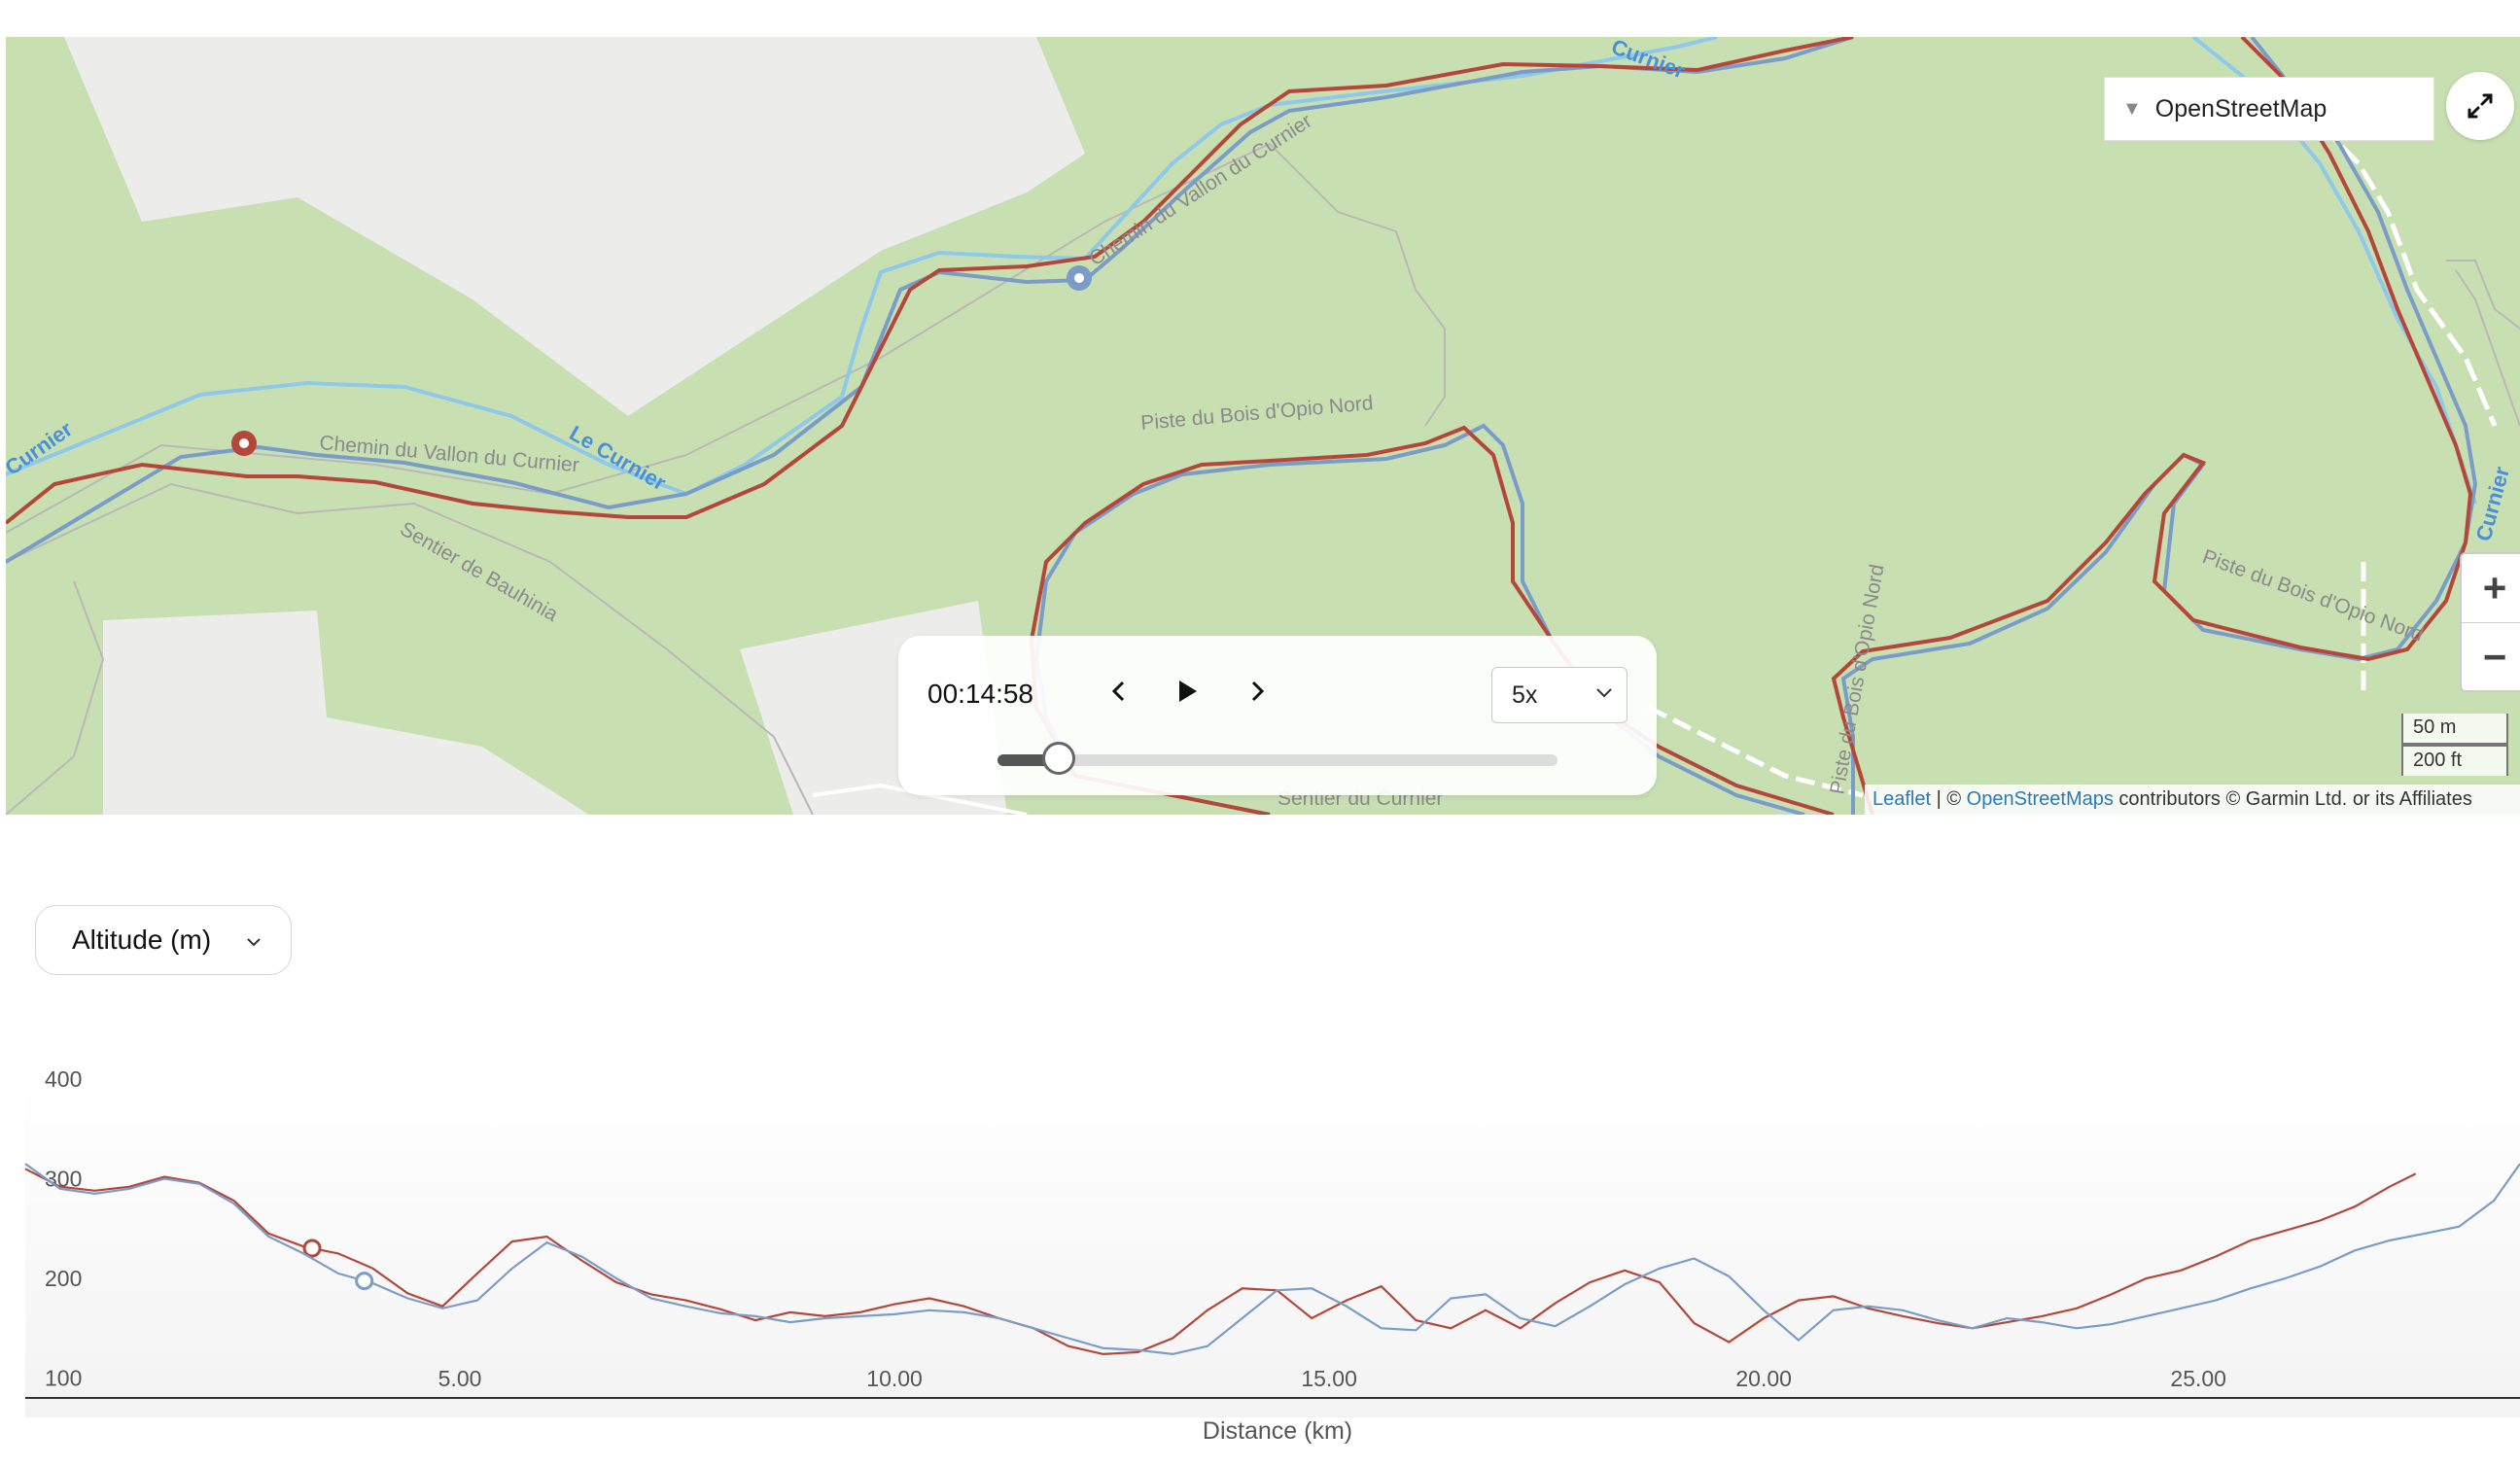 This screenshot has width=2520, height=1466. What do you see at coordinates (63, 1079) in the screenshot?
I see `y-tick-label: 400` at bounding box center [63, 1079].